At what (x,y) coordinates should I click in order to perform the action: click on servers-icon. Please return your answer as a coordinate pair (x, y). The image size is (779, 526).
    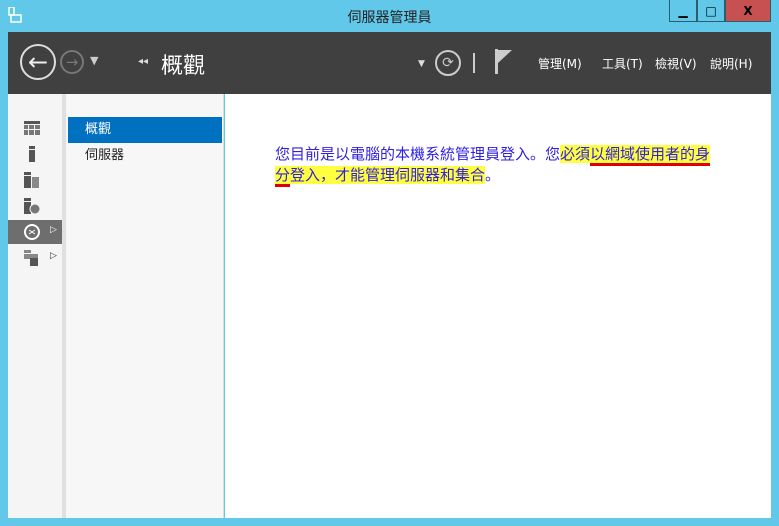
    Looking at the image, I should click on (31, 180).